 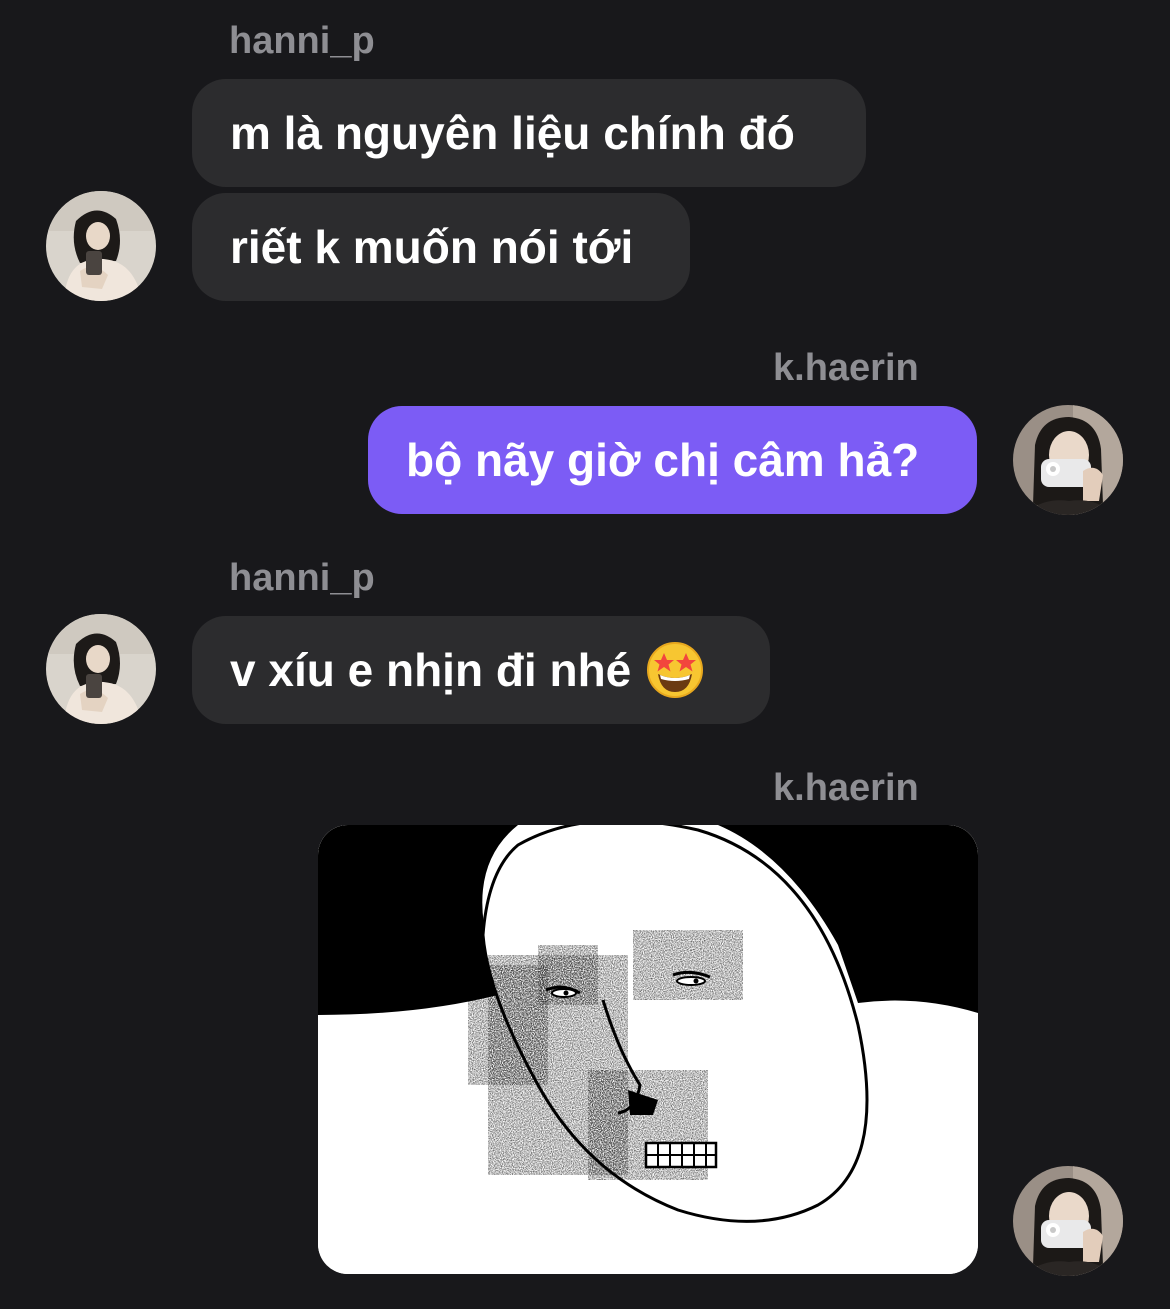 I want to click on message-text: bộ nãy giờ chị câm hả?, so click(x=663, y=460).